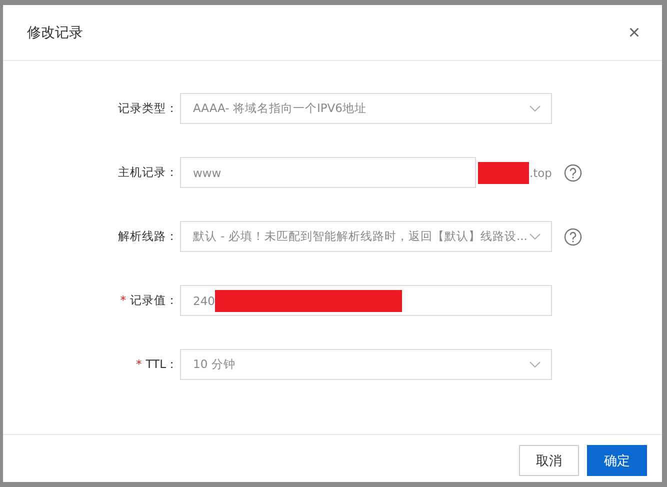 The height and width of the screenshot is (487, 667). I want to click on input-field: 240, so click(366, 300).